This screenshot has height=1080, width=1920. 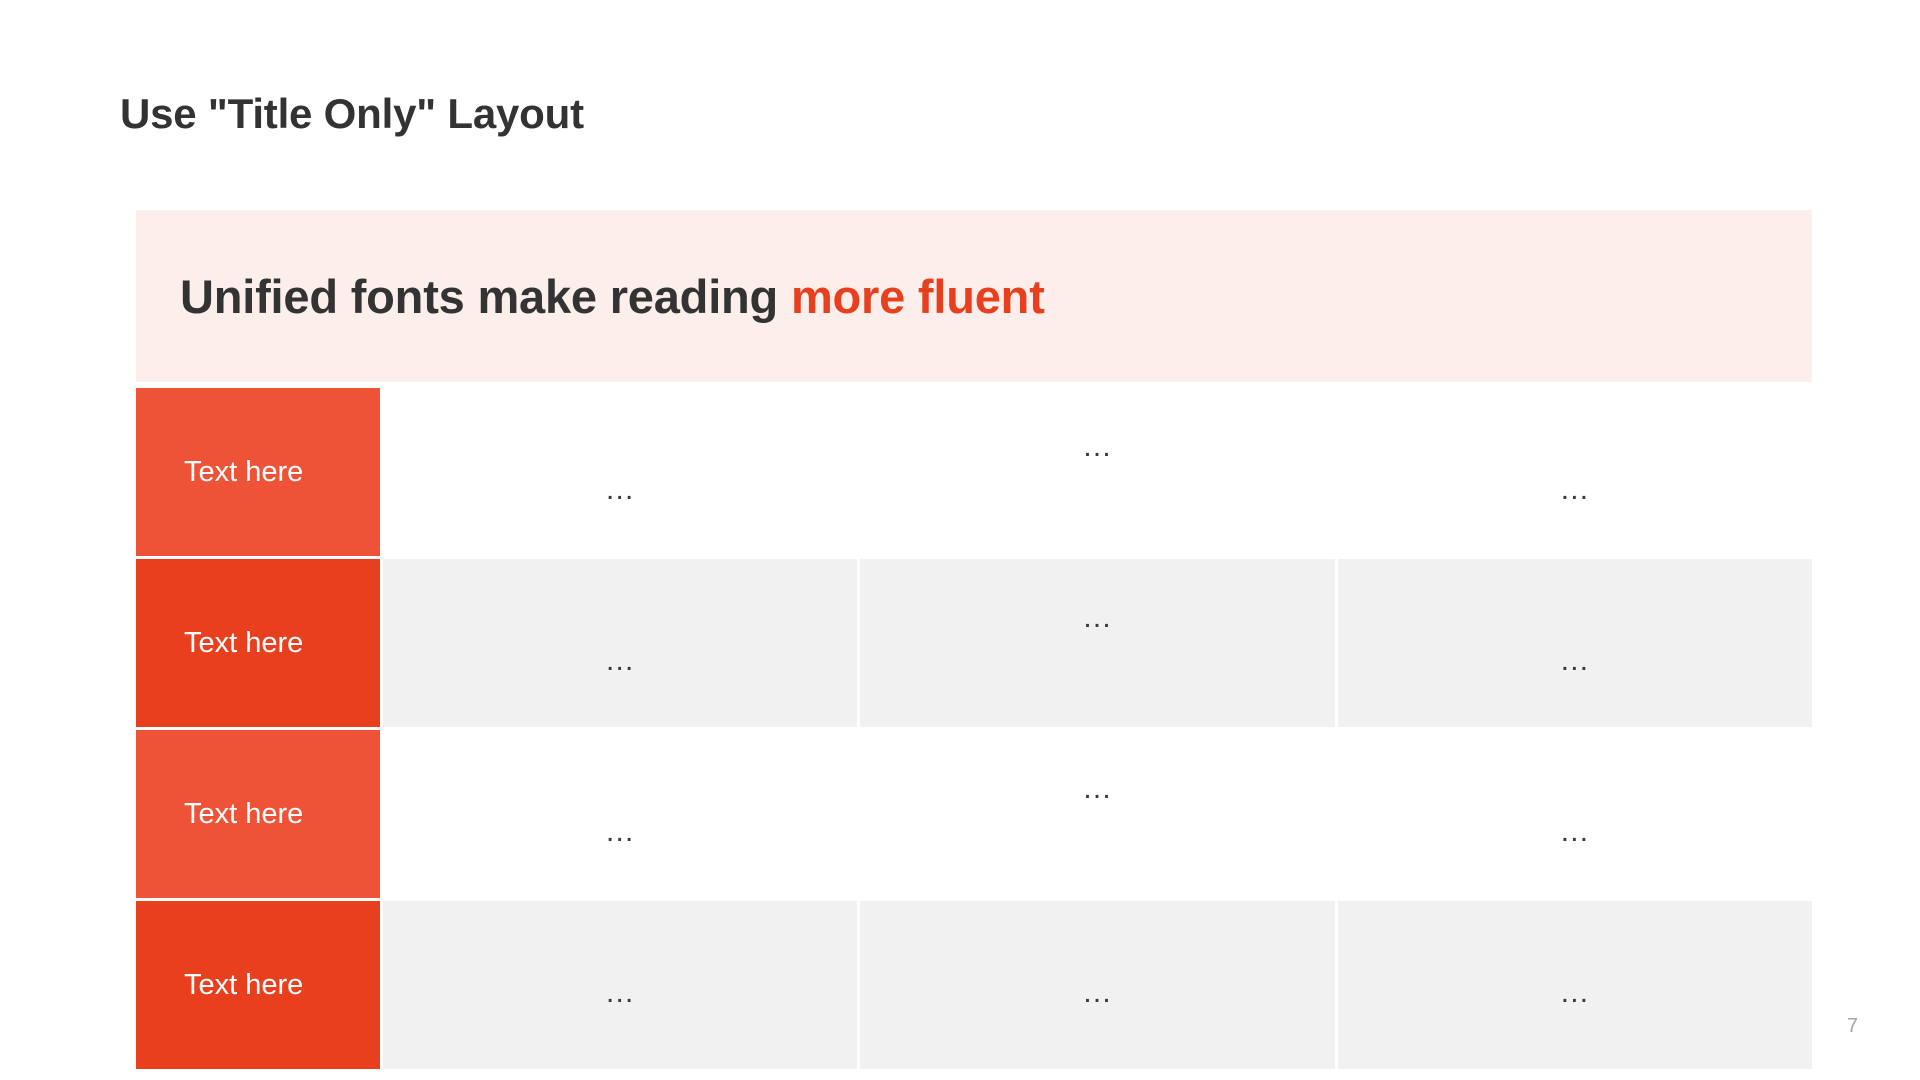 I want to click on banner: Unified fonts make reading more fluent, so click(x=974, y=296).